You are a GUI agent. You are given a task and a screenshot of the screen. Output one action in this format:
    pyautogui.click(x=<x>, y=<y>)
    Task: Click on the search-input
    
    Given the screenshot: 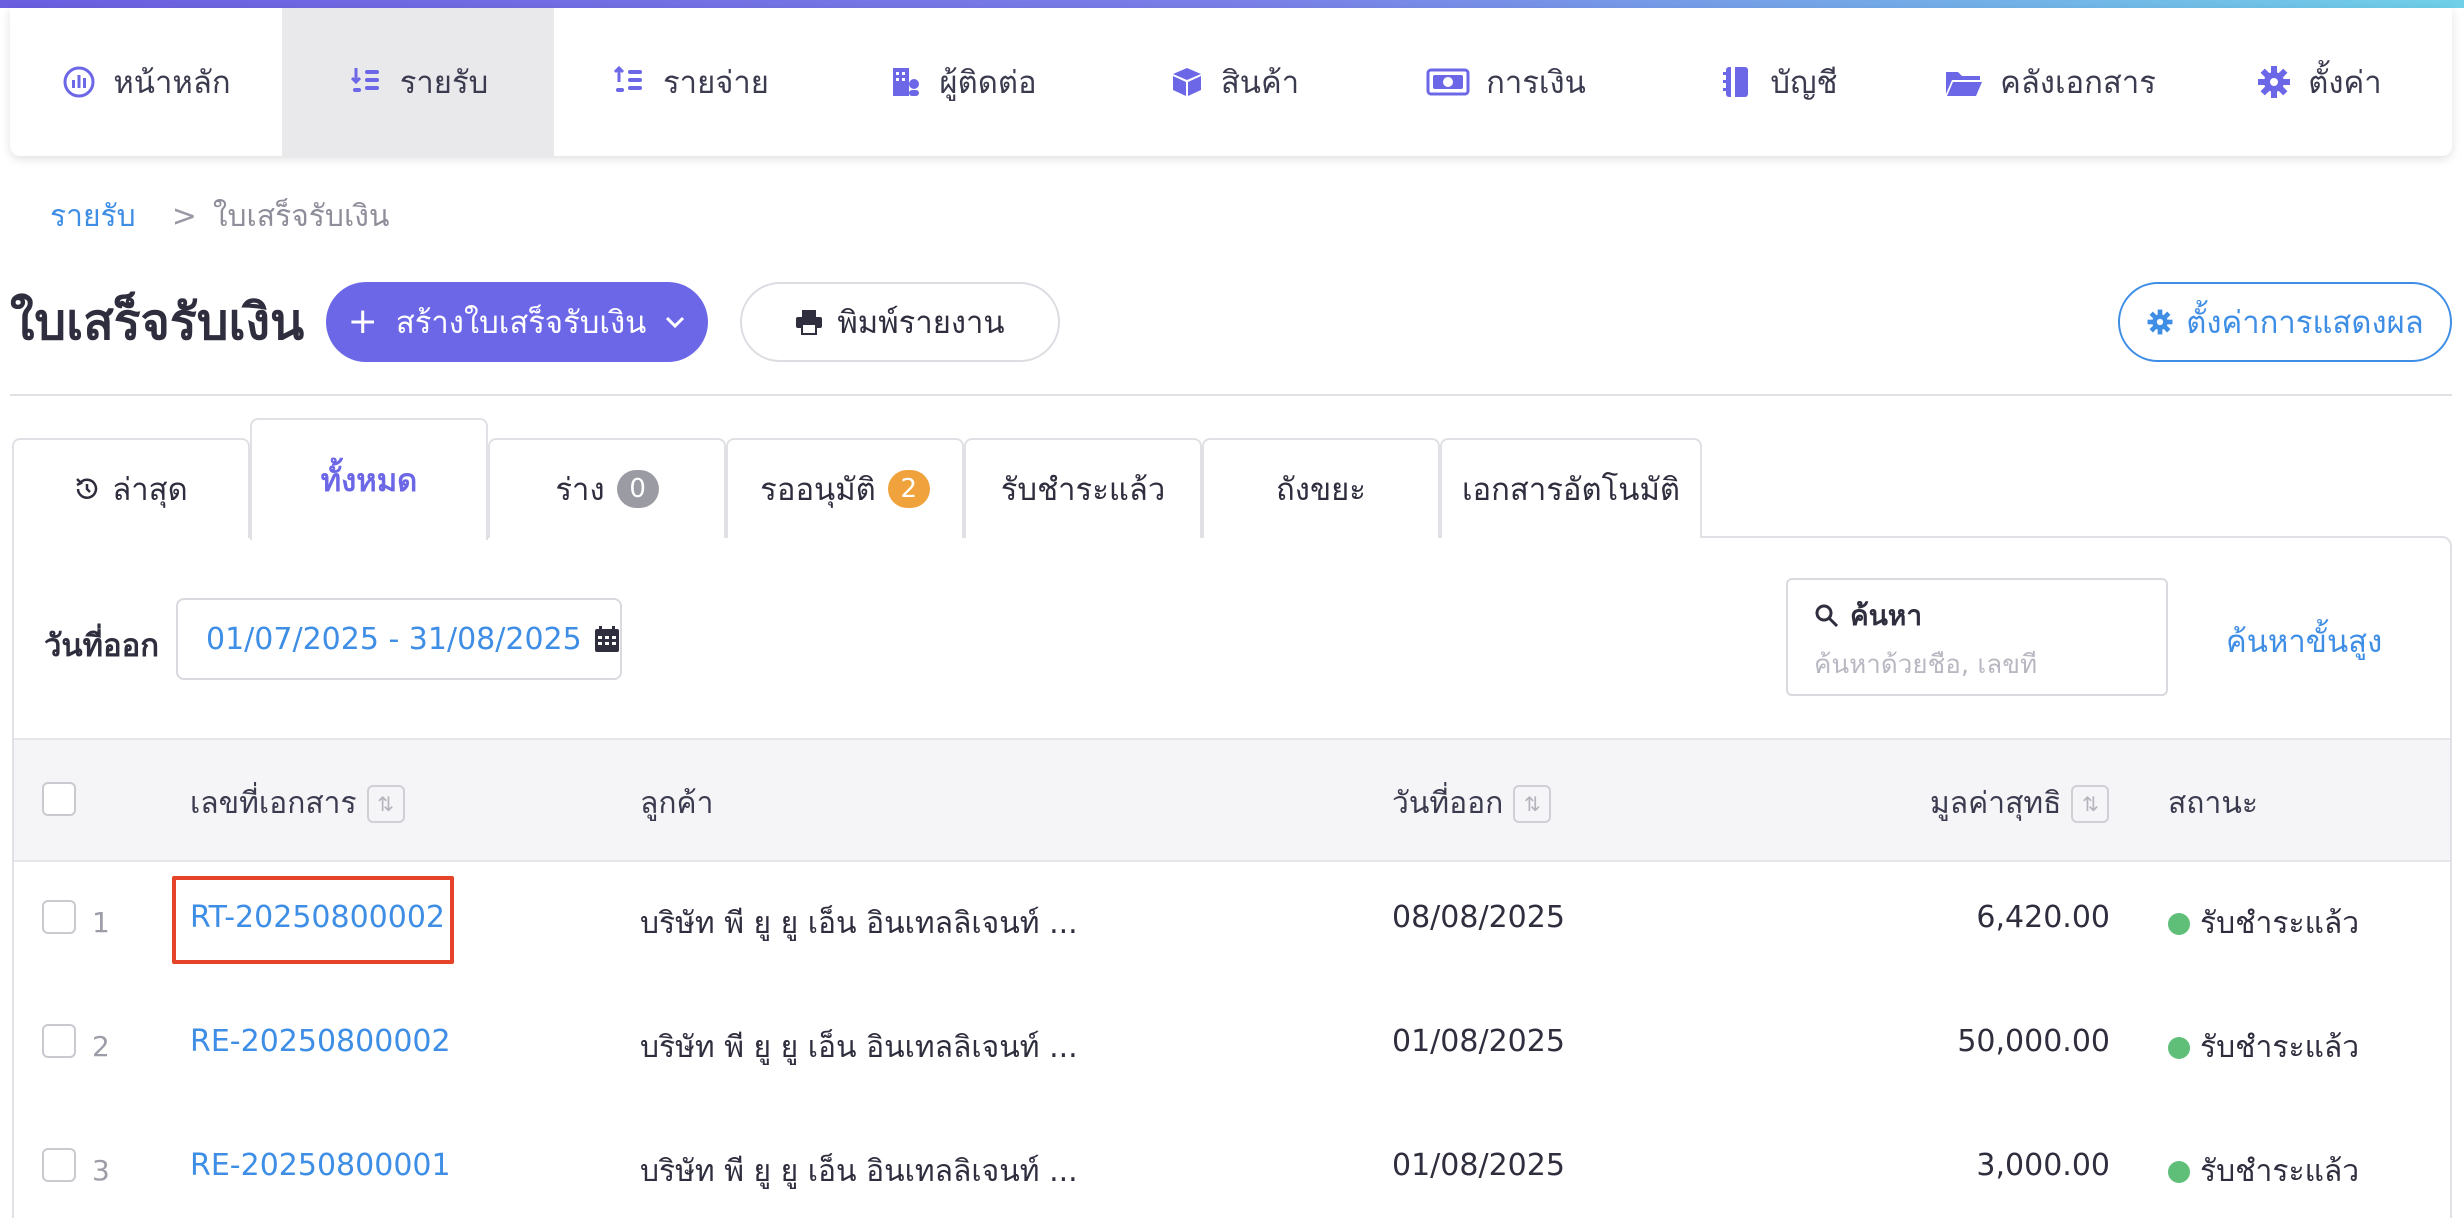 What is the action you would take?
    pyautogui.click(x=1979, y=665)
    